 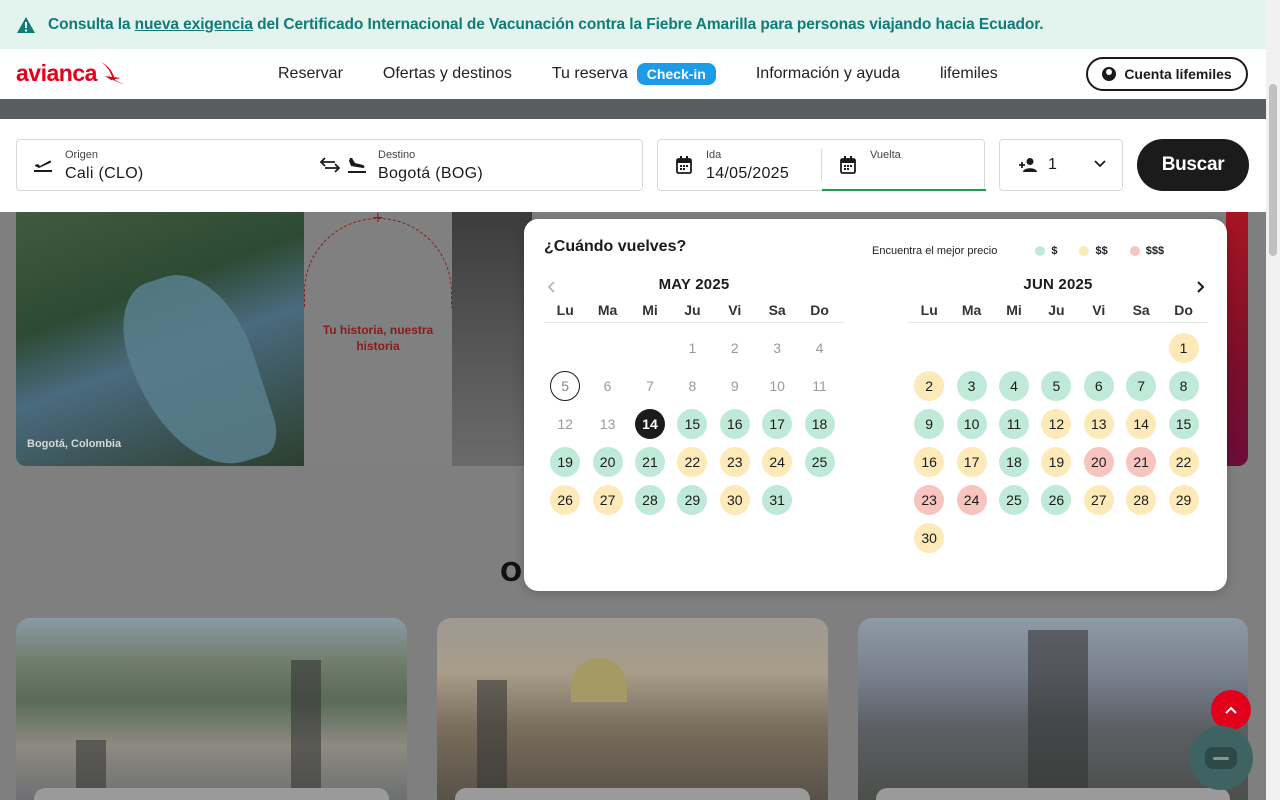 I want to click on calendar-day: 3, so click(x=971, y=386).